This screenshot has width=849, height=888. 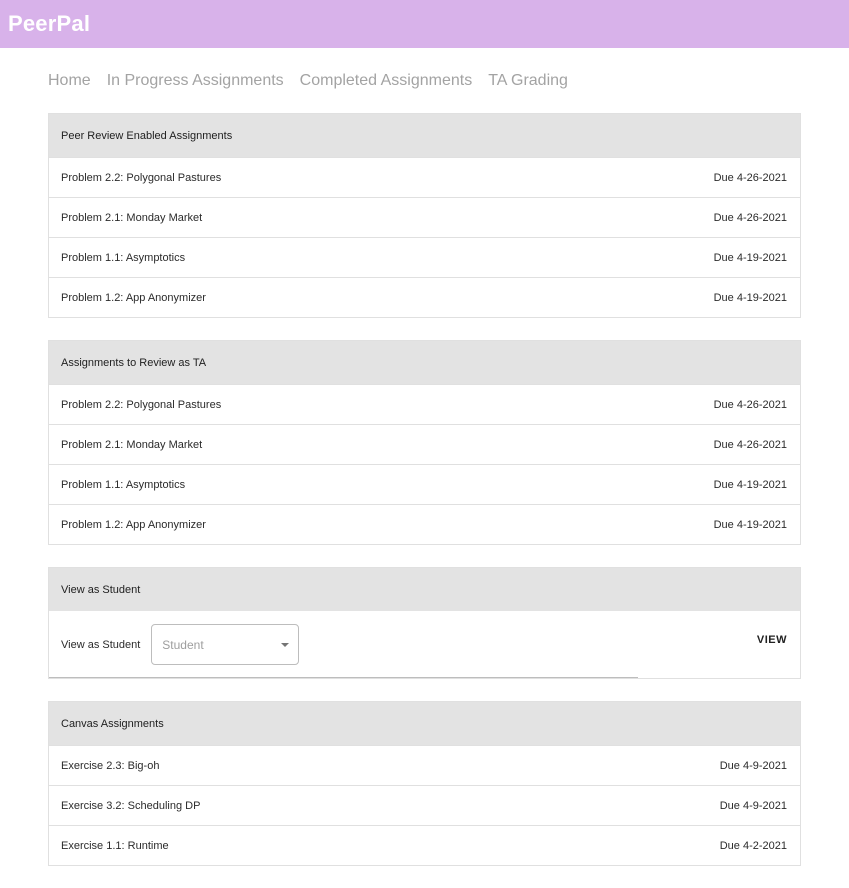 I want to click on panel-header: Assignments to Review as TA, so click(x=424, y=362).